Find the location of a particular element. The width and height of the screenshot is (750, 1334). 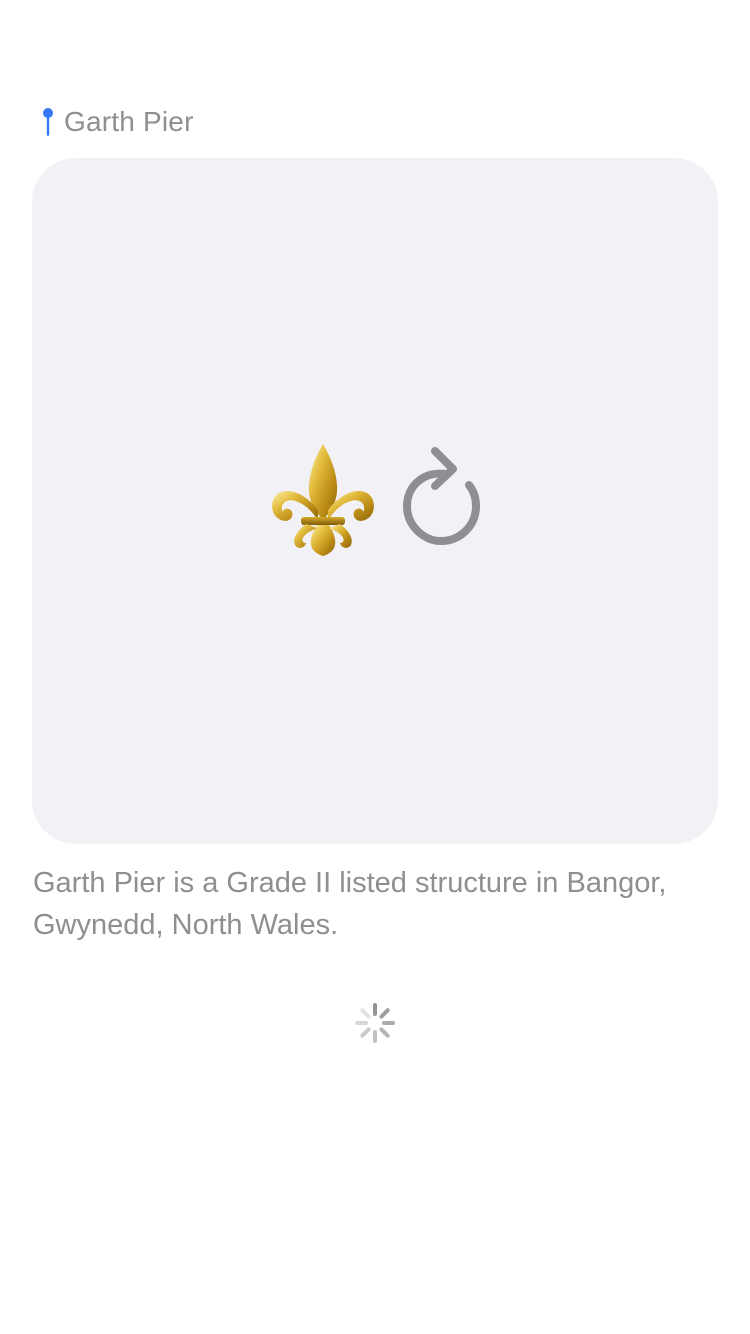

fleur-de-lis-icon is located at coordinates (323, 500).